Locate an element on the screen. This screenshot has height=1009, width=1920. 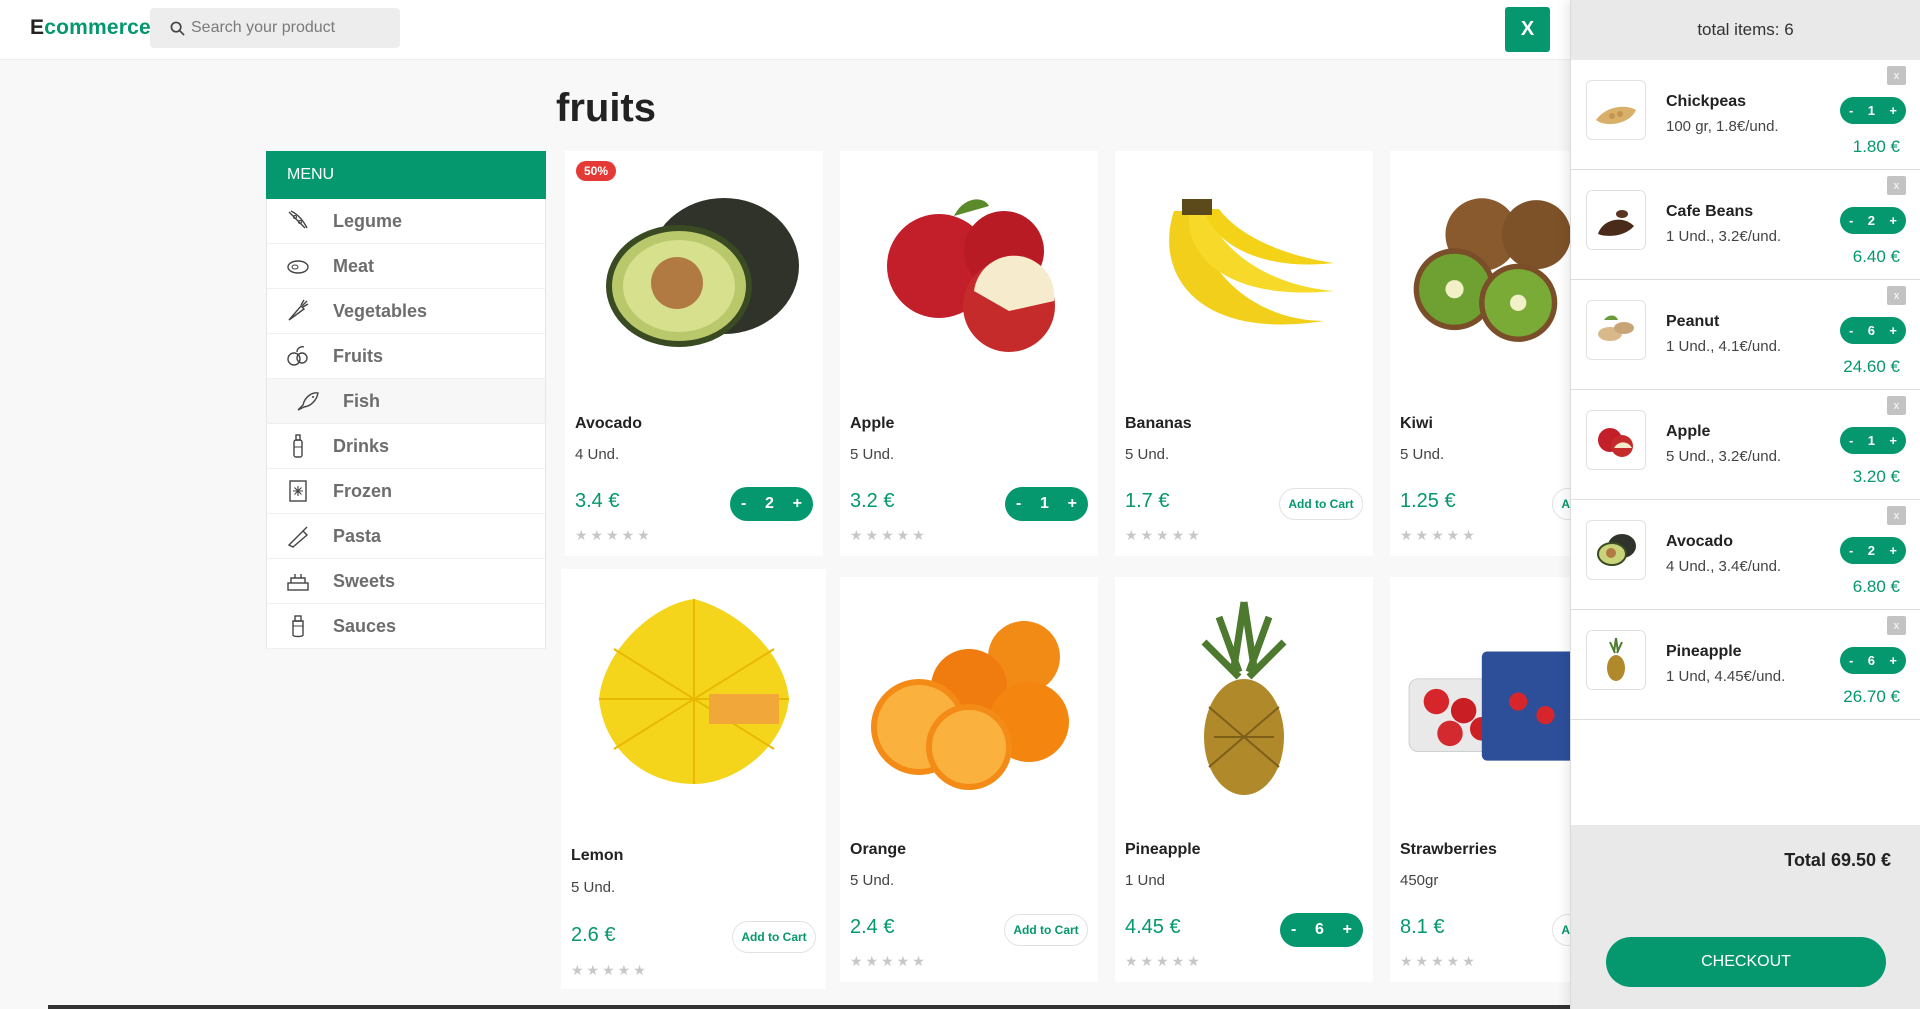
logo-rest: commerce is located at coordinates (97, 27).